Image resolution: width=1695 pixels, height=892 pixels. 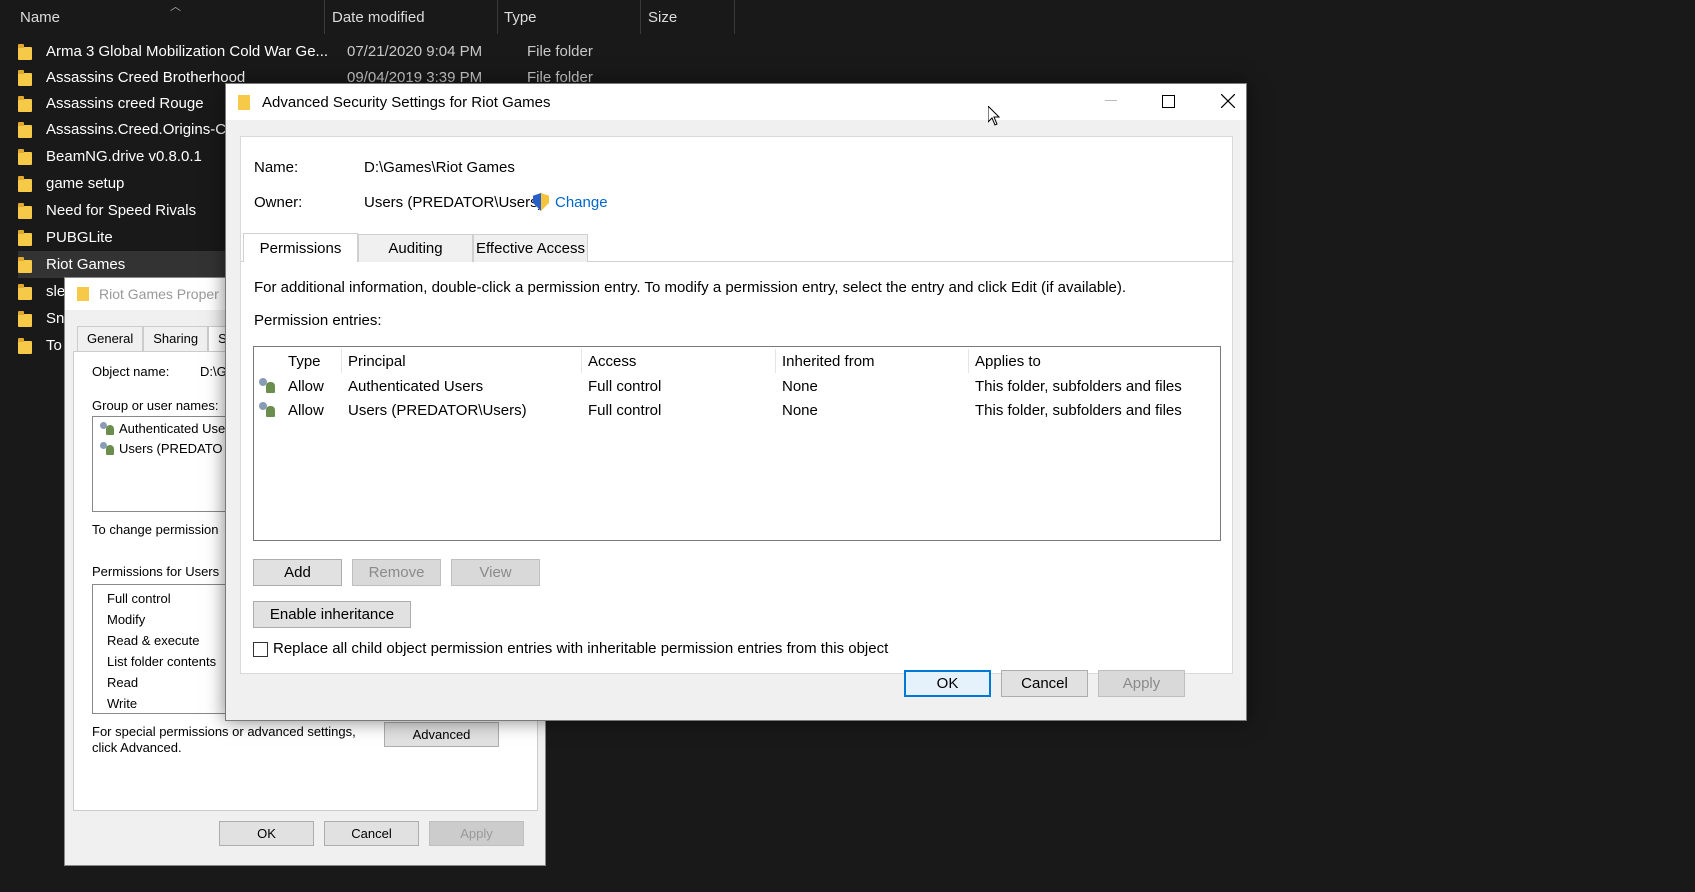 What do you see at coordinates (378, 17) in the screenshot?
I see `column-header-date-label: Date modified` at bounding box center [378, 17].